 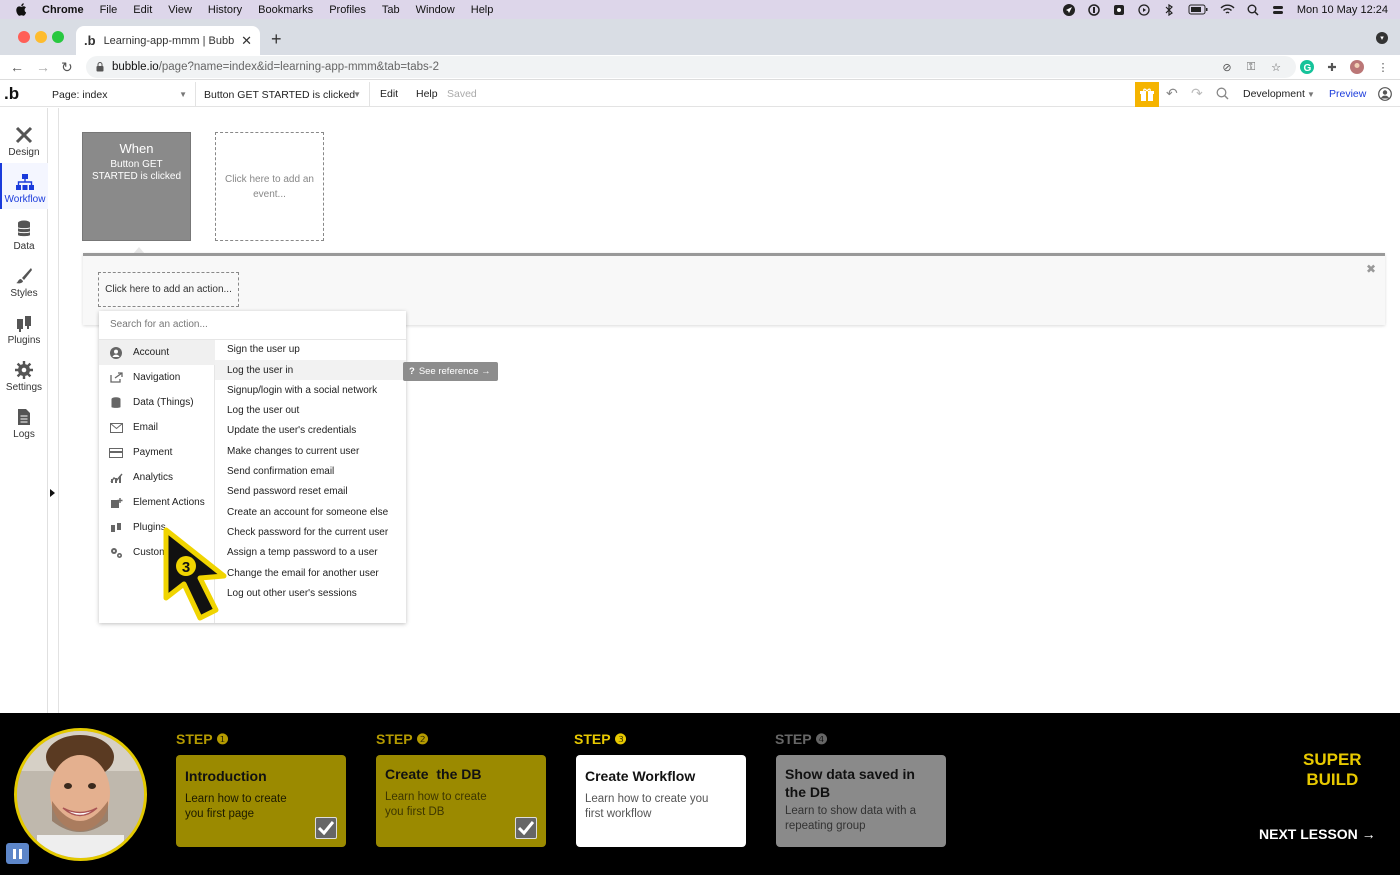 What do you see at coordinates (1357, 67) in the screenshot?
I see `profile-avatar-icon` at bounding box center [1357, 67].